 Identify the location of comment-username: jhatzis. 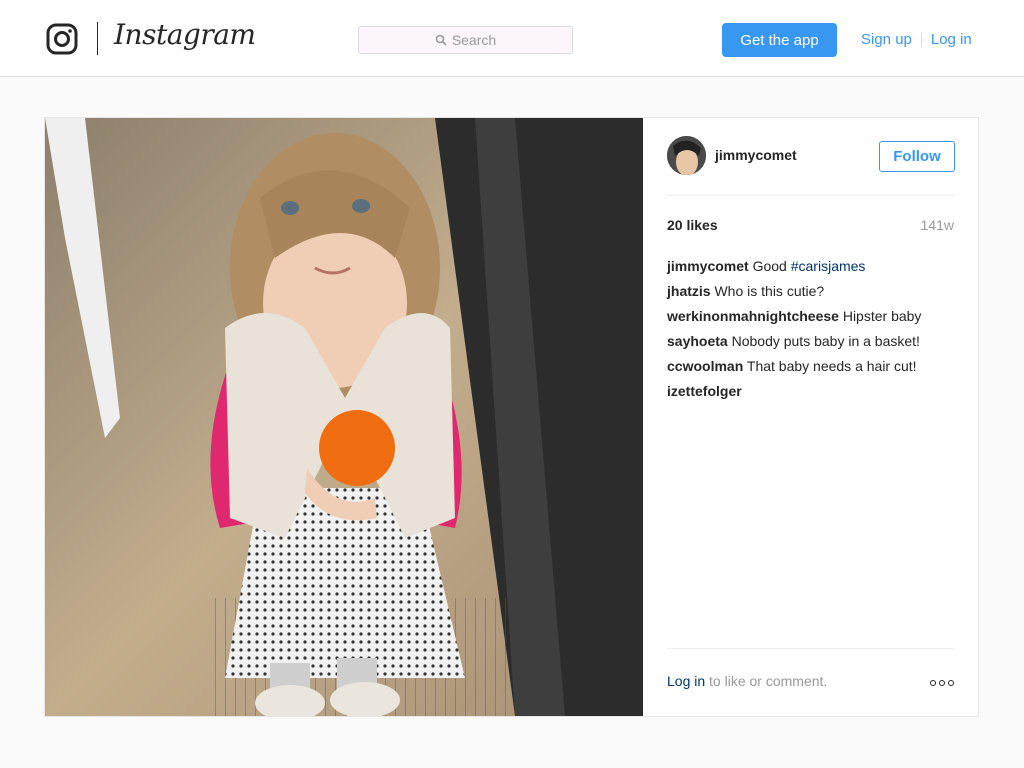
(689, 291).